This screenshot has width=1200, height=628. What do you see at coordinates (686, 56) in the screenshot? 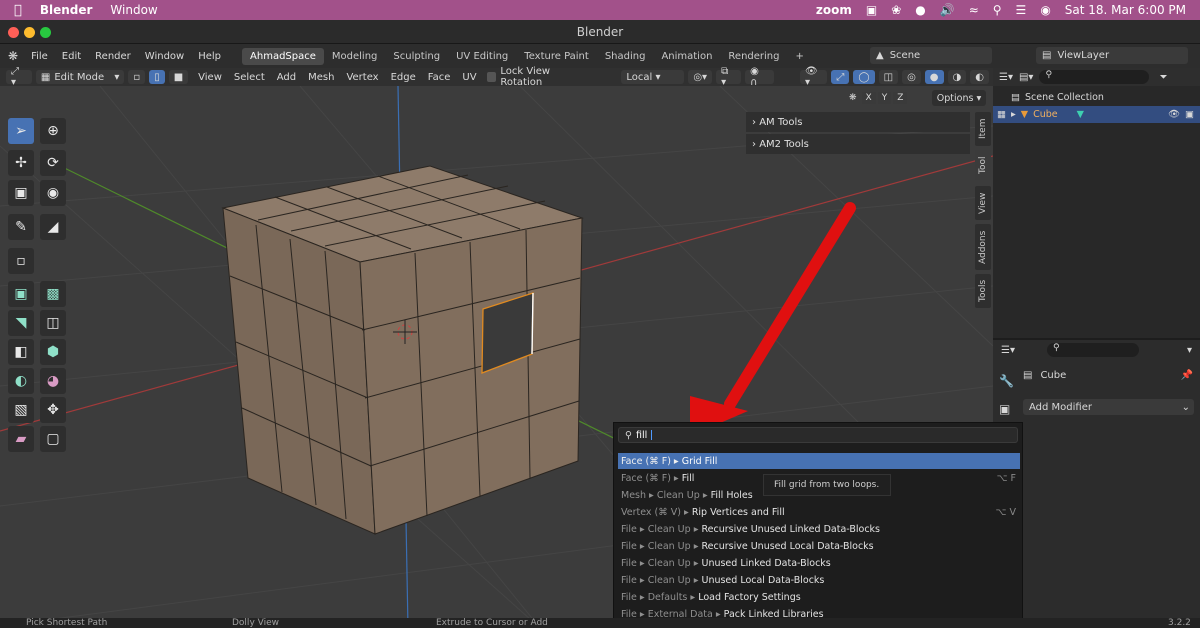
I see `workspace-tab-animation: Animation` at bounding box center [686, 56].